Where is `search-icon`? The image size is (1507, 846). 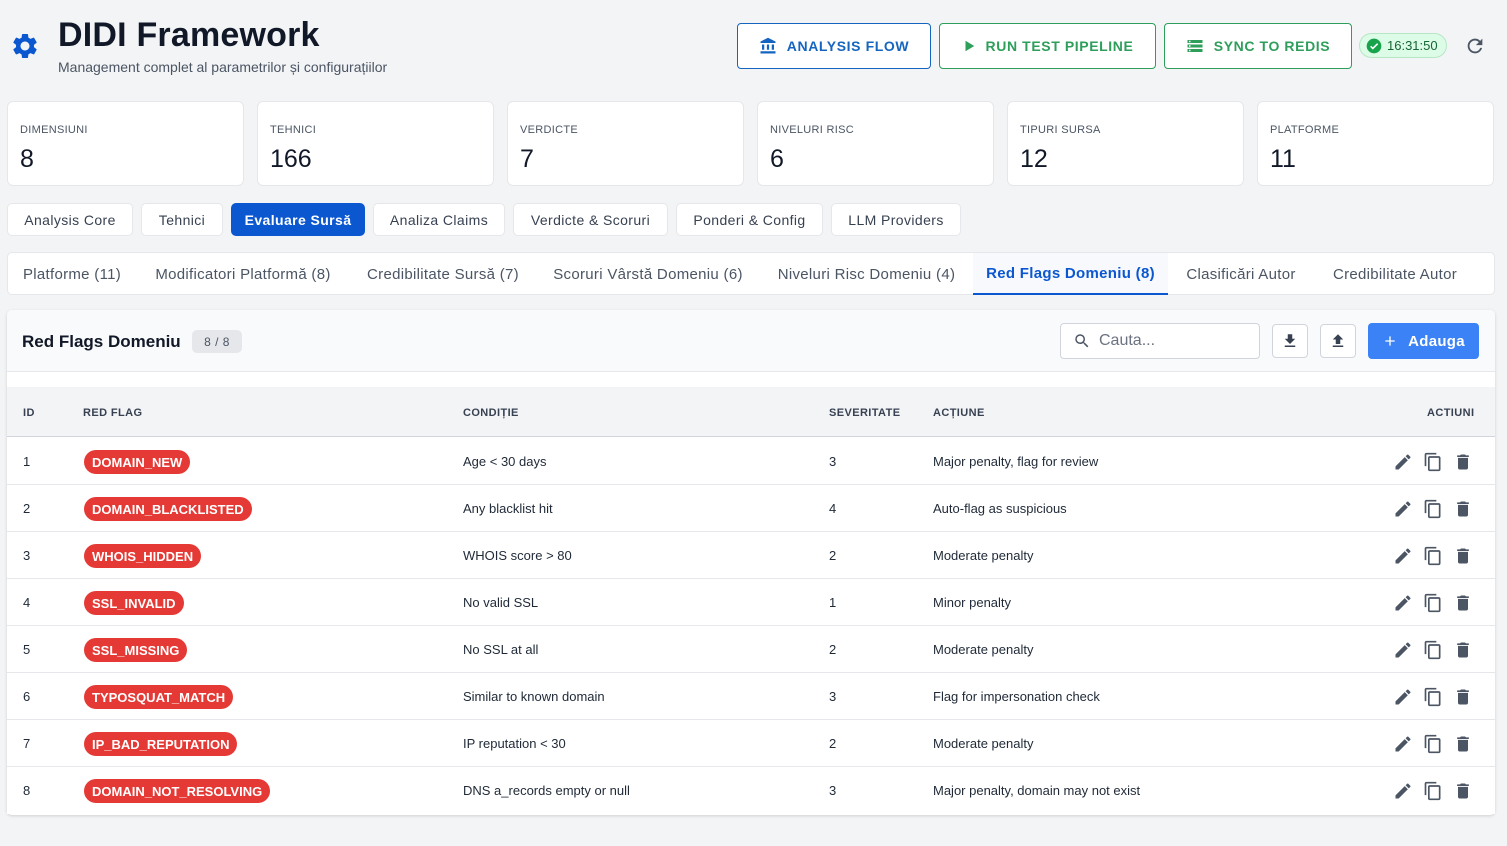
search-icon is located at coordinates (1082, 341).